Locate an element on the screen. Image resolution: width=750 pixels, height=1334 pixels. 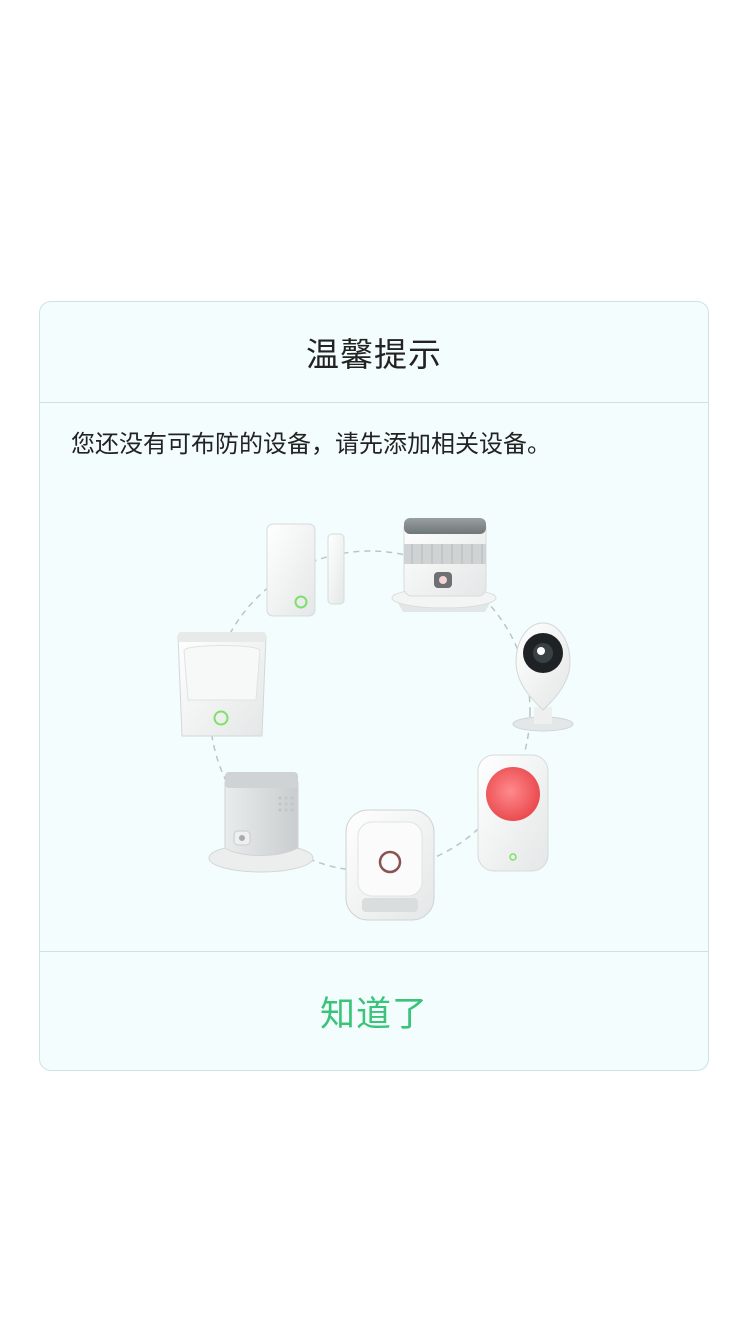
motion-sensor-icon is located at coordinates (222, 684).